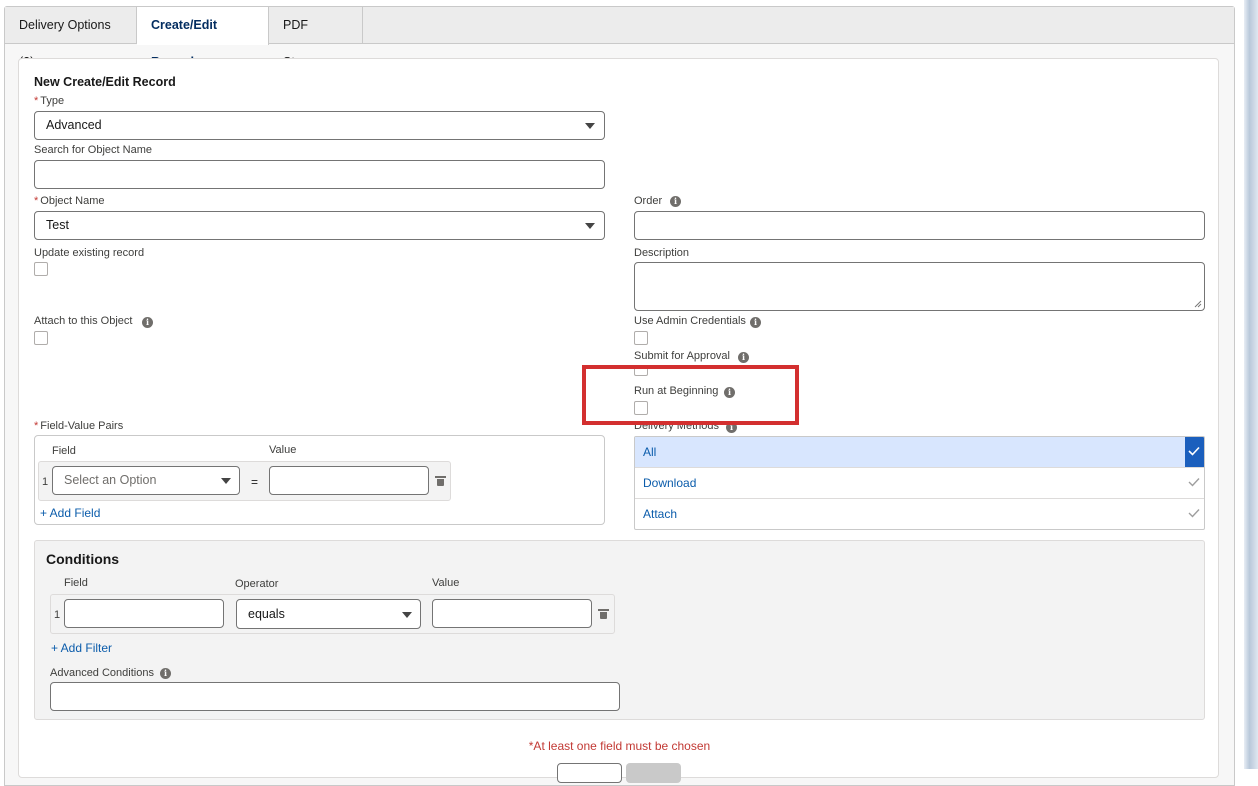 The image size is (1258, 786). What do you see at coordinates (328, 614) in the screenshot?
I see `operator-select: equals` at bounding box center [328, 614].